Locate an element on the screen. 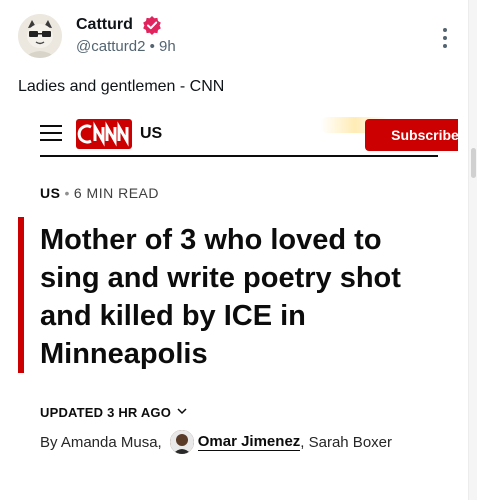 The image size is (477, 500). byline-prefix: By Amanda Musa, is located at coordinates (101, 442).